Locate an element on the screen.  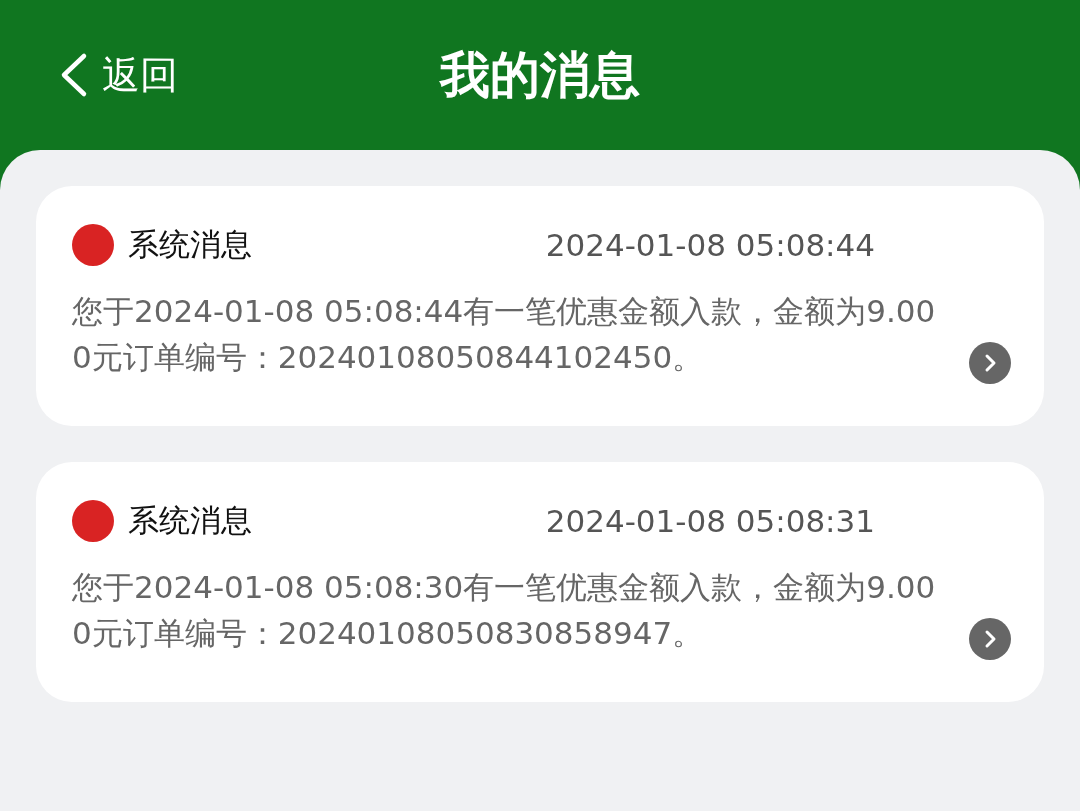
page-title: 我的消息 is located at coordinates (540, 74).